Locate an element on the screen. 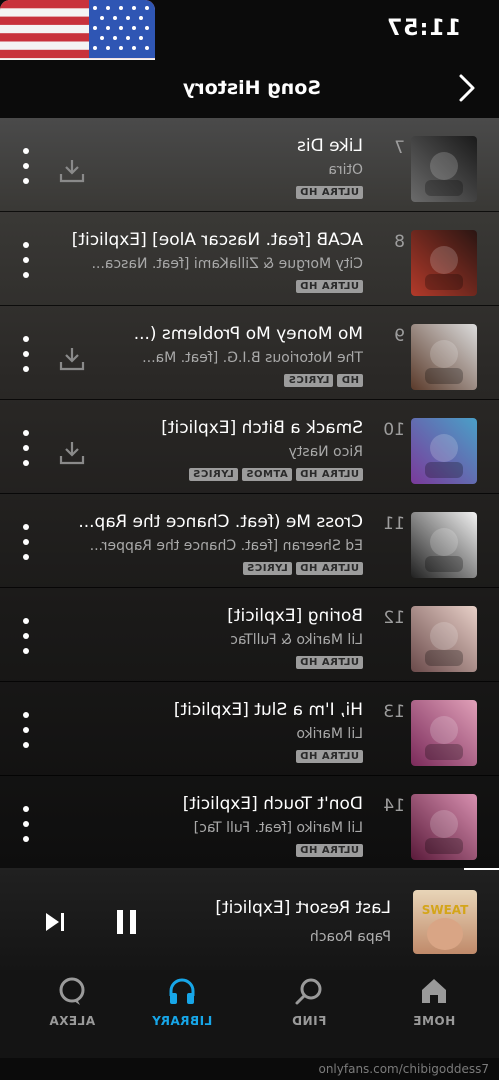  previous-button is located at coordinates (55, 922).